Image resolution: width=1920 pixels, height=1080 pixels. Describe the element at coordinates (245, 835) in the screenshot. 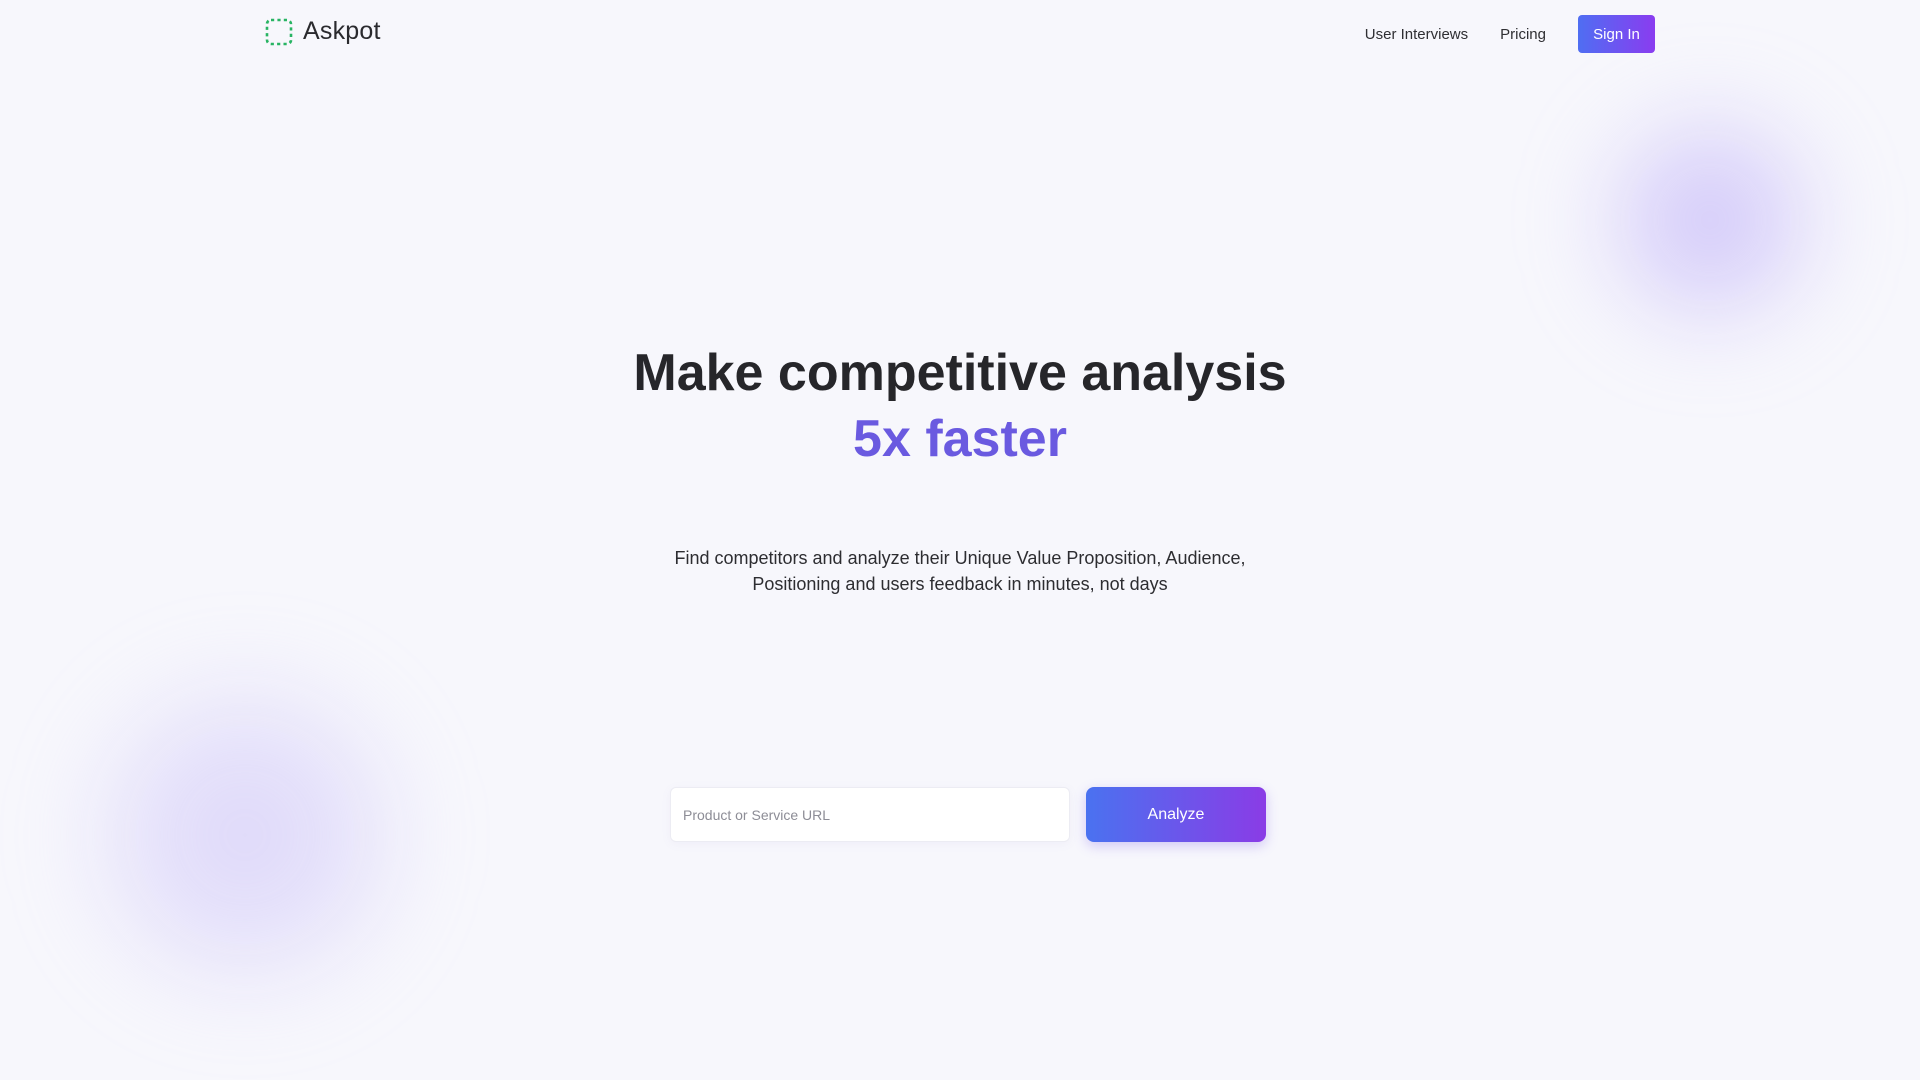

I see `decorative-blob-bottom-left` at that location.